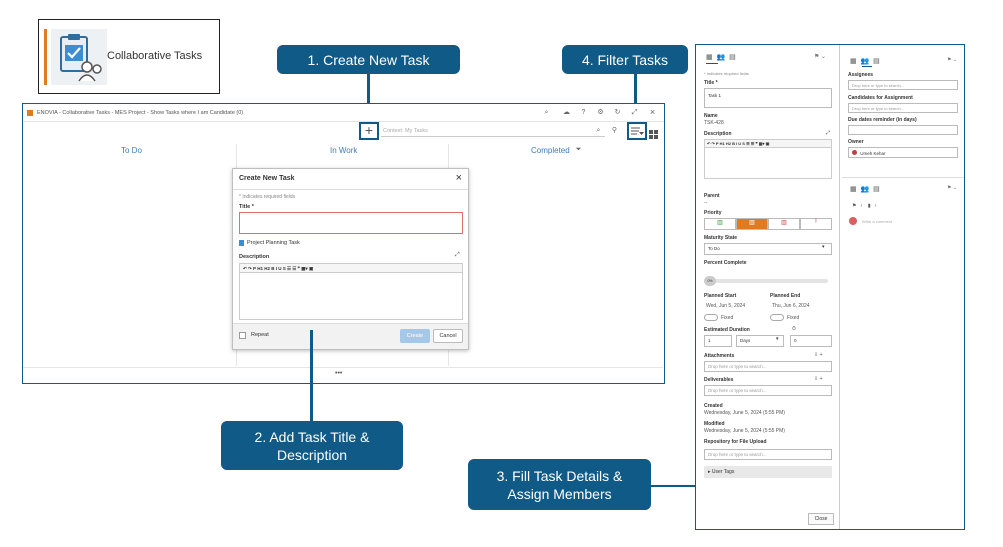 The height and width of the screenshot is (547, 1003). Describe the element at coordinates (864, 206) in the screenshot. I see `comment-toolbar: ⚑ ‹ ▮ ›` at that location.